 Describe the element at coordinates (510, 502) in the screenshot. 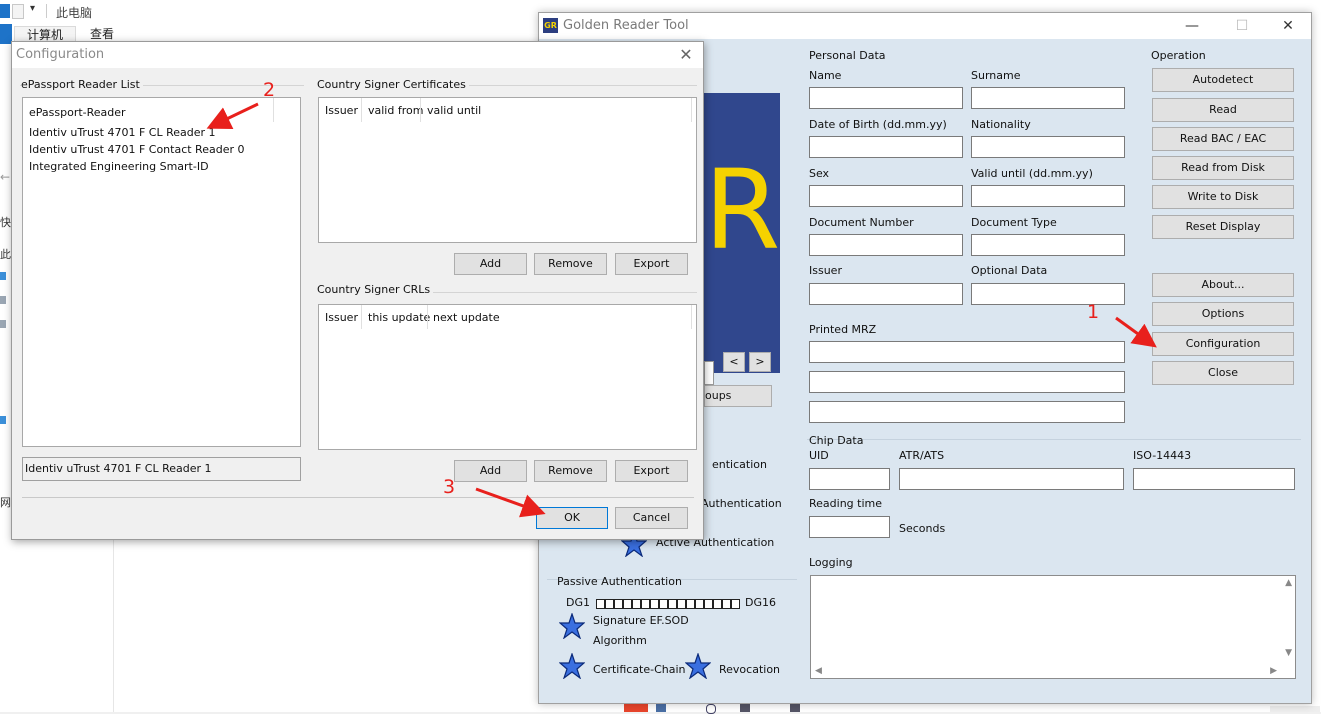

I see `arrow-to-ok-button` at that location.